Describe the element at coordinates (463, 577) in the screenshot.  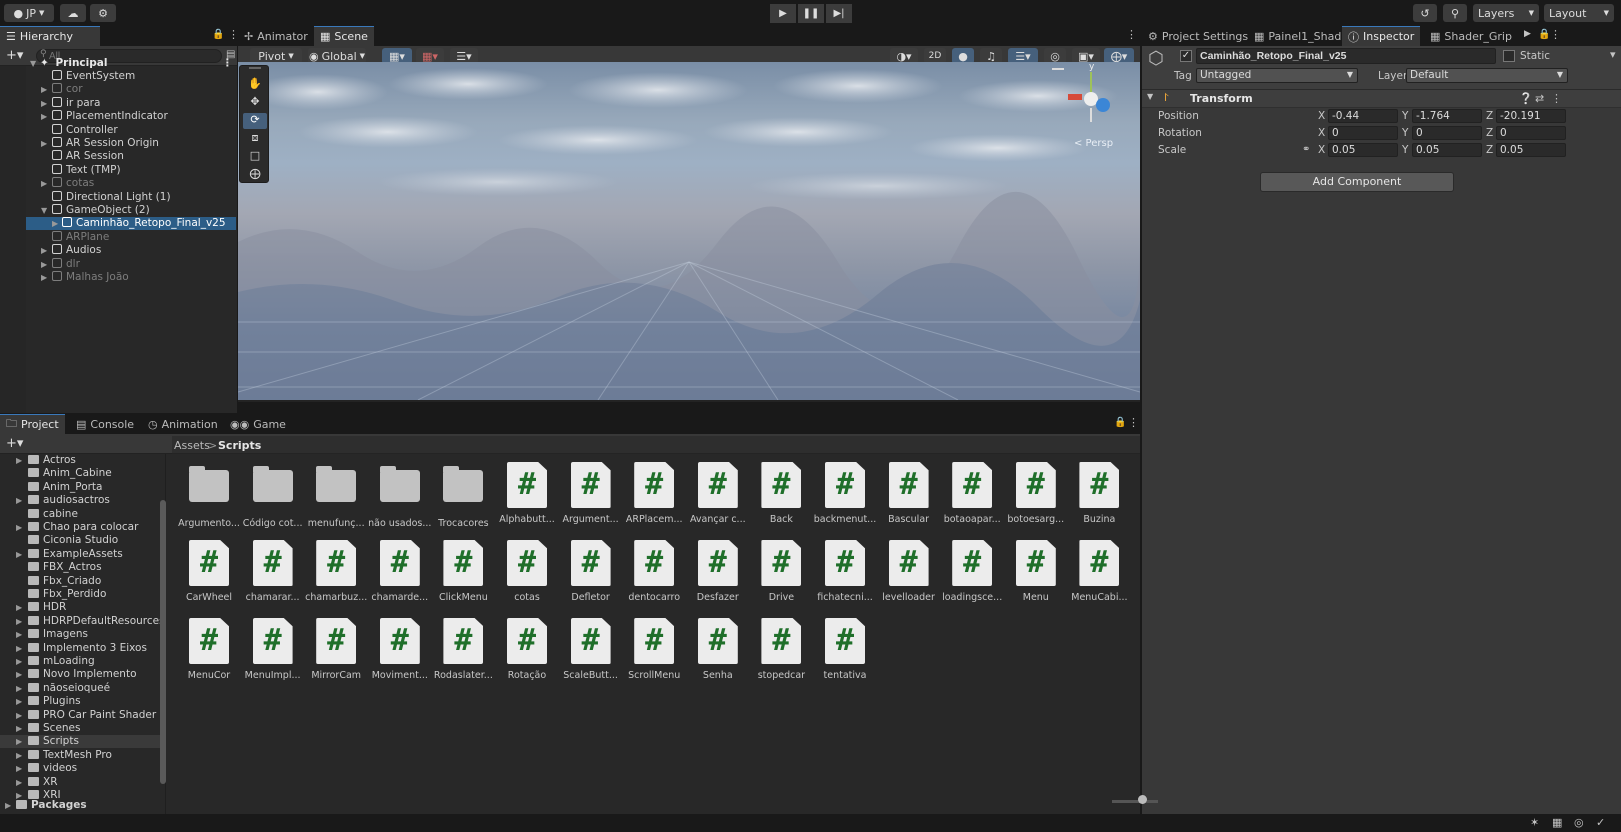
I see `script-asset: # ClickMenu` at that location.